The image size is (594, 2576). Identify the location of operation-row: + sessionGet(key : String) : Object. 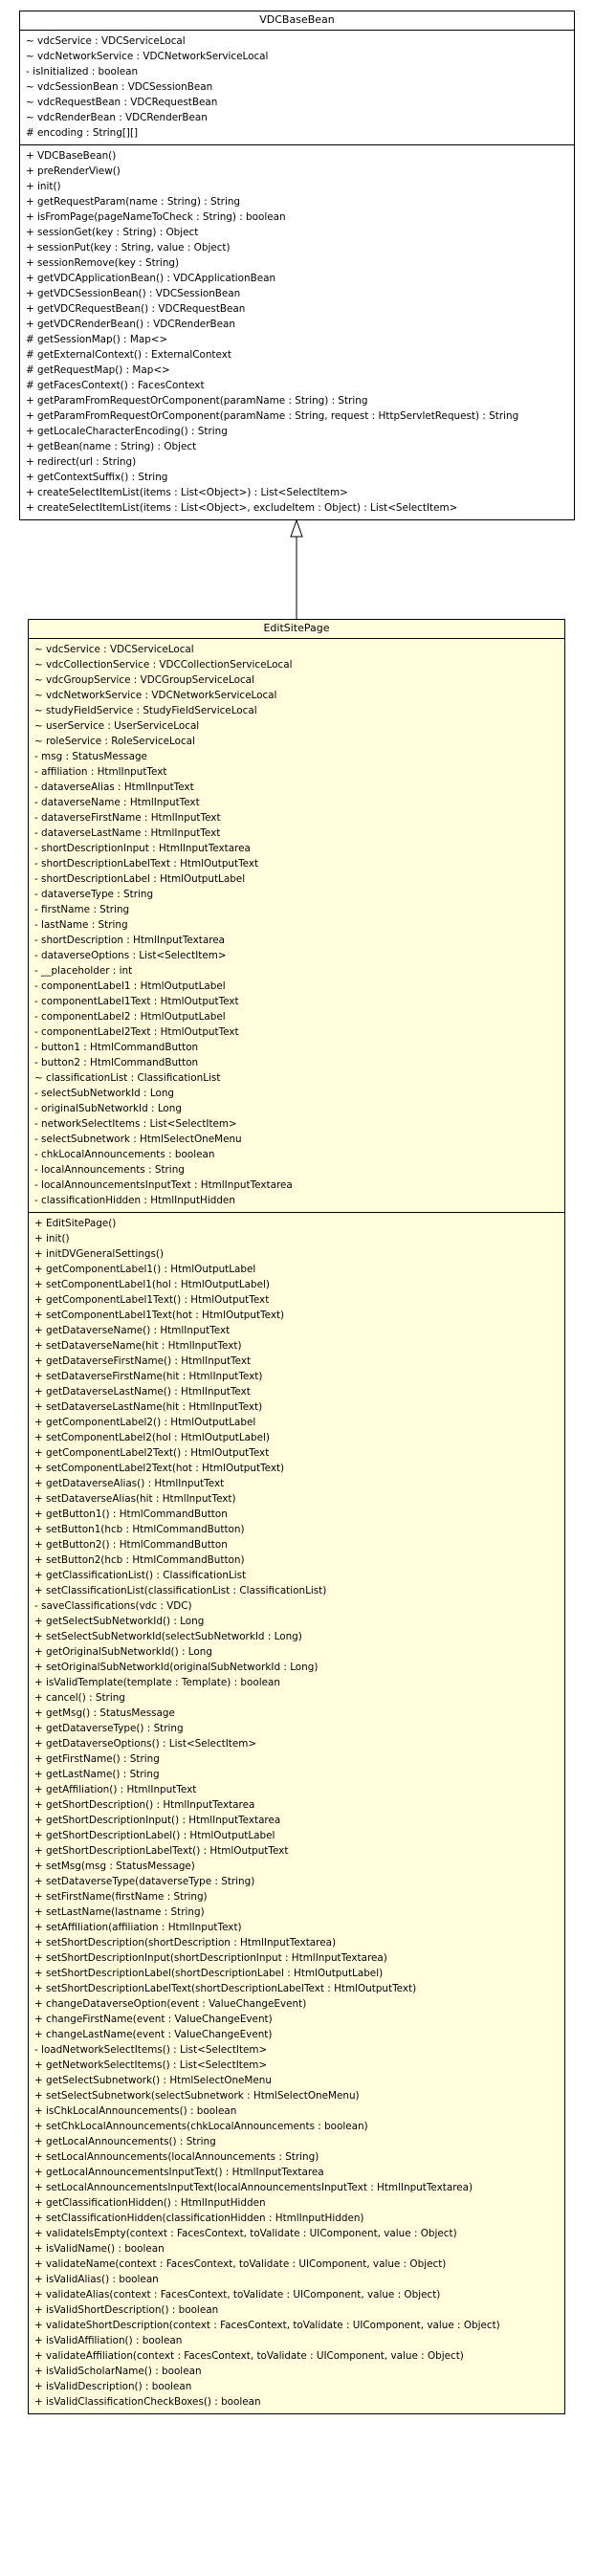
(112, 232).